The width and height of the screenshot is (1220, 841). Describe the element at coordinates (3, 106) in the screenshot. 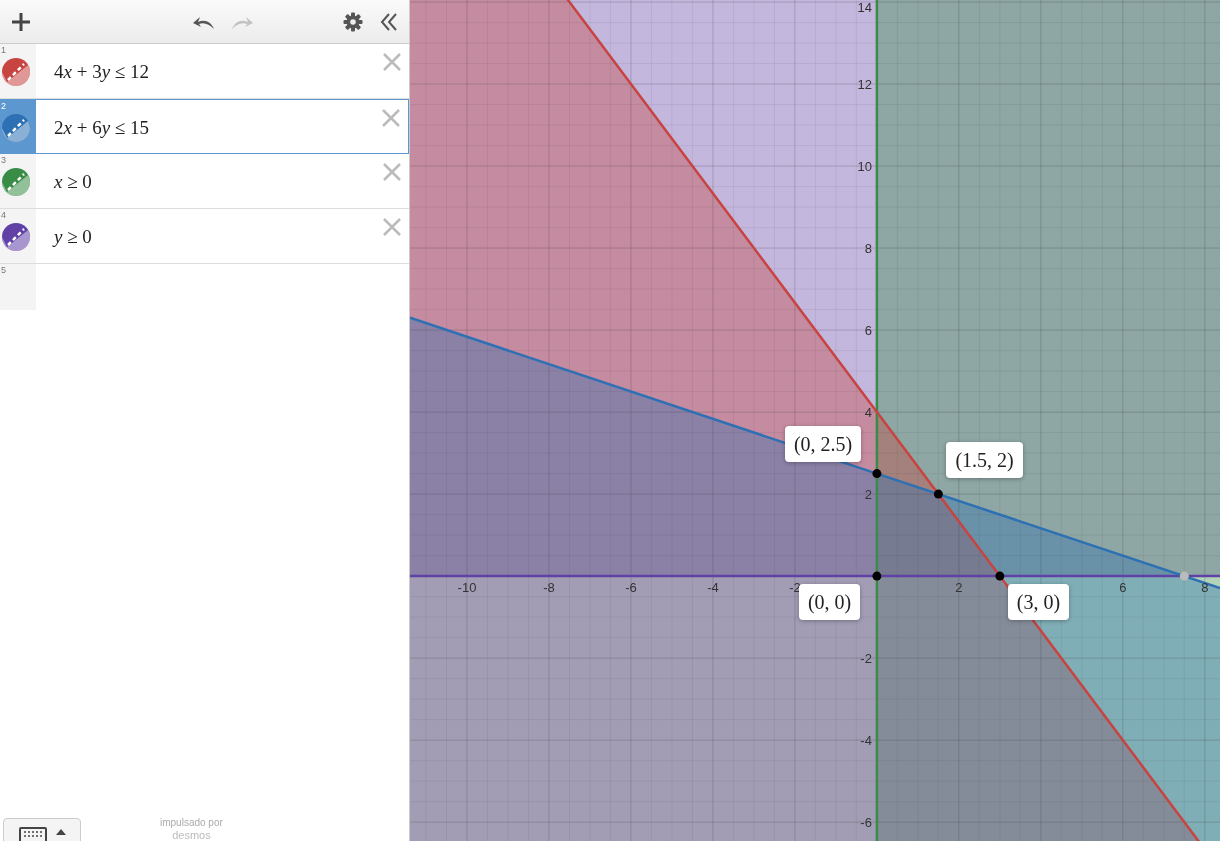

I see `line-number: 2` at that location.